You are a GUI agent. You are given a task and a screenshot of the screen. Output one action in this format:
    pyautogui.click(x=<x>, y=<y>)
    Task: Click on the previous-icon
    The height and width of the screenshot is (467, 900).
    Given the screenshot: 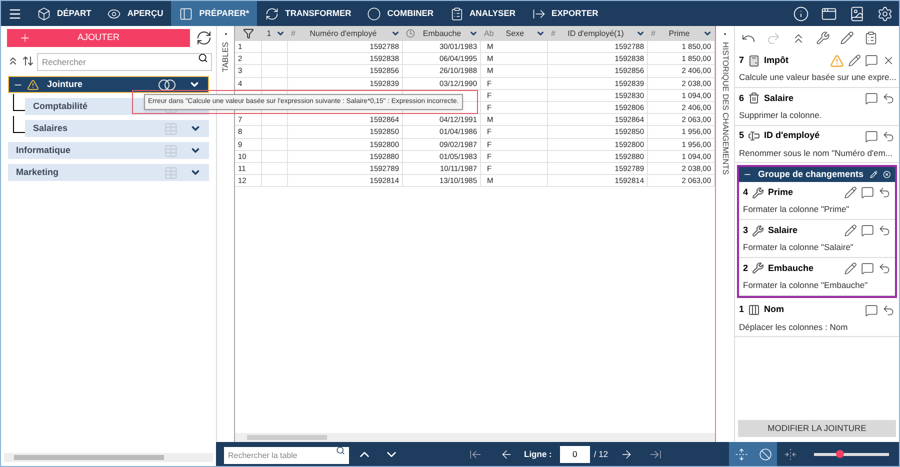 What is the action you would take?
    pyautogui.click(x=506, y=454)
    